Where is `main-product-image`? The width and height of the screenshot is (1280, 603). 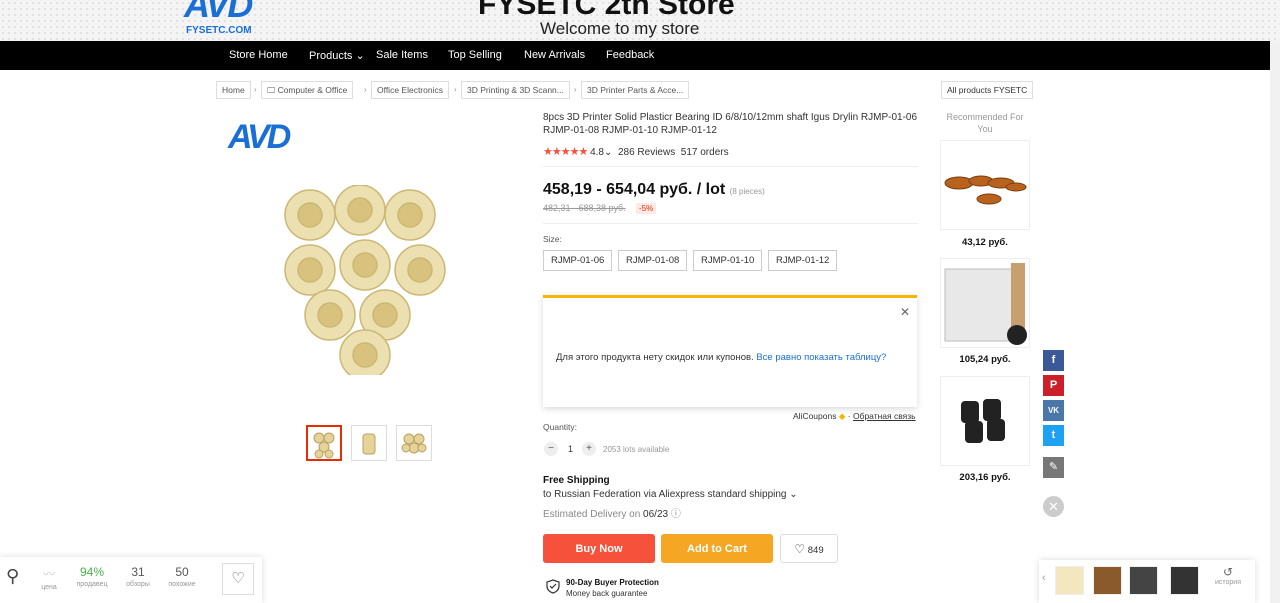
main-product-image is located at coordinates (365, 280).